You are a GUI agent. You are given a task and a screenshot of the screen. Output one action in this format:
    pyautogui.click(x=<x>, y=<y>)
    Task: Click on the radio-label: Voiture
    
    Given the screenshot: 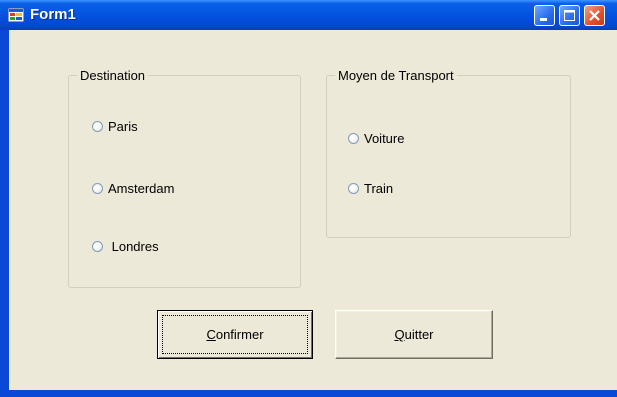 What is the action you would take?
    pyautogui.click(x=384, y=138)
    